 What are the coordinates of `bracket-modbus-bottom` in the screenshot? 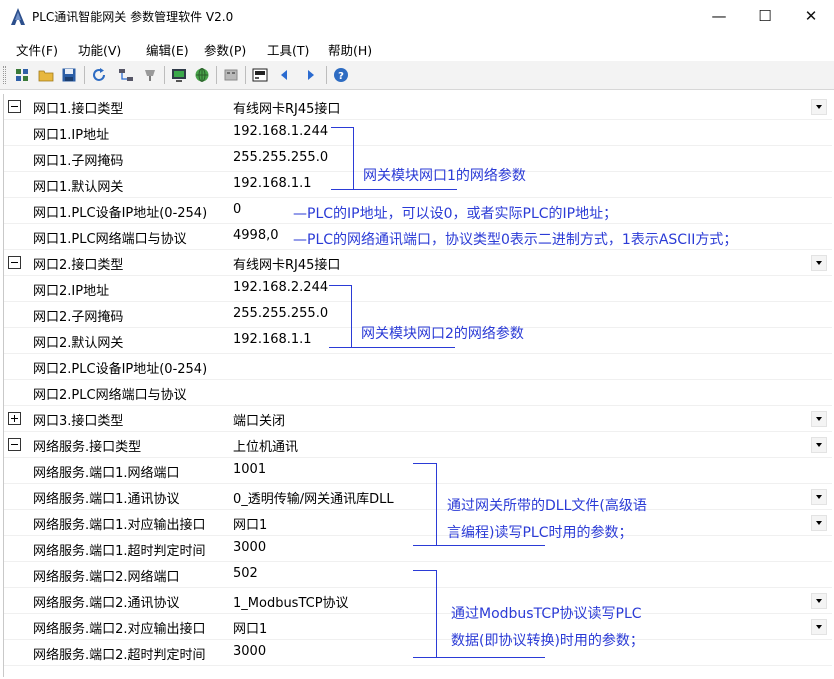 It's located at (479, 657).